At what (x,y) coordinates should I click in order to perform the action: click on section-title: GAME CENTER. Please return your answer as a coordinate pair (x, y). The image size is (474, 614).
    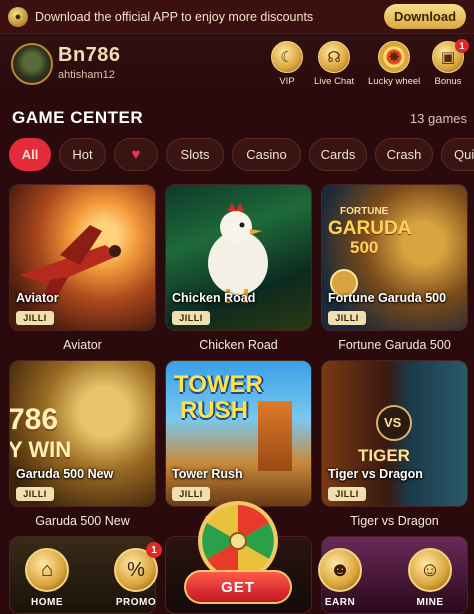
    Looking at the image, I should click on (78, 117).